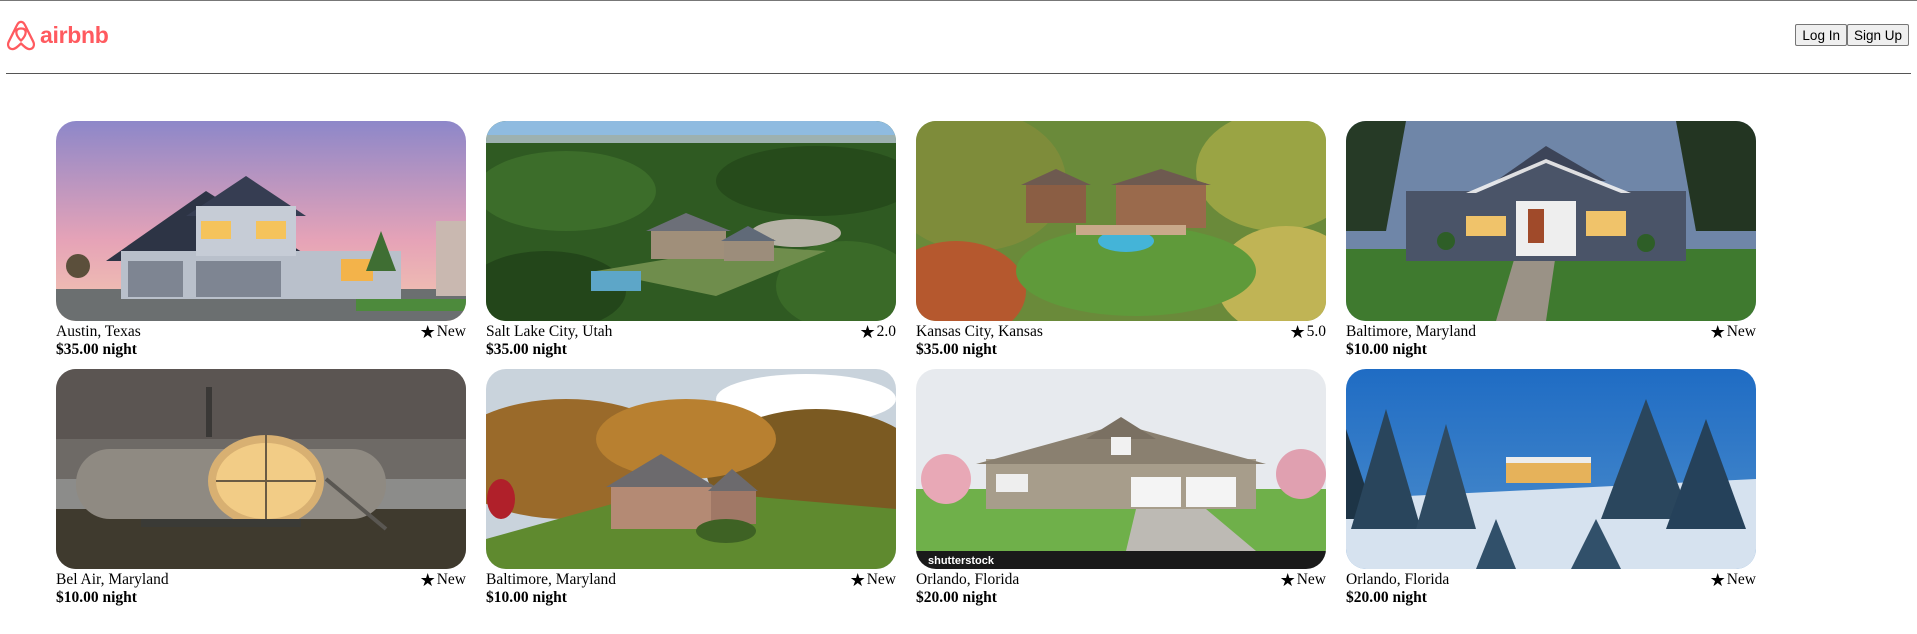 This screenshot has width=1917, height=634. What do you see at coordinates (961, 561) in the screenshot?
I see `watermark-text: shutterstock` at bounding box center [961, 561].